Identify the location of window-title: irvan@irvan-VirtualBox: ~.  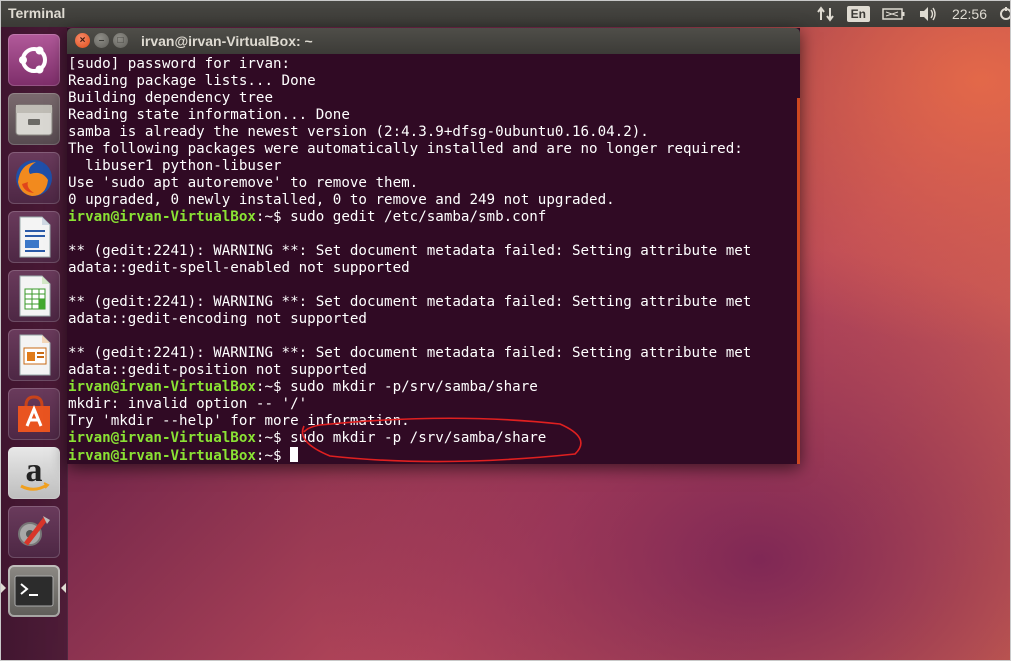
(227, 41).